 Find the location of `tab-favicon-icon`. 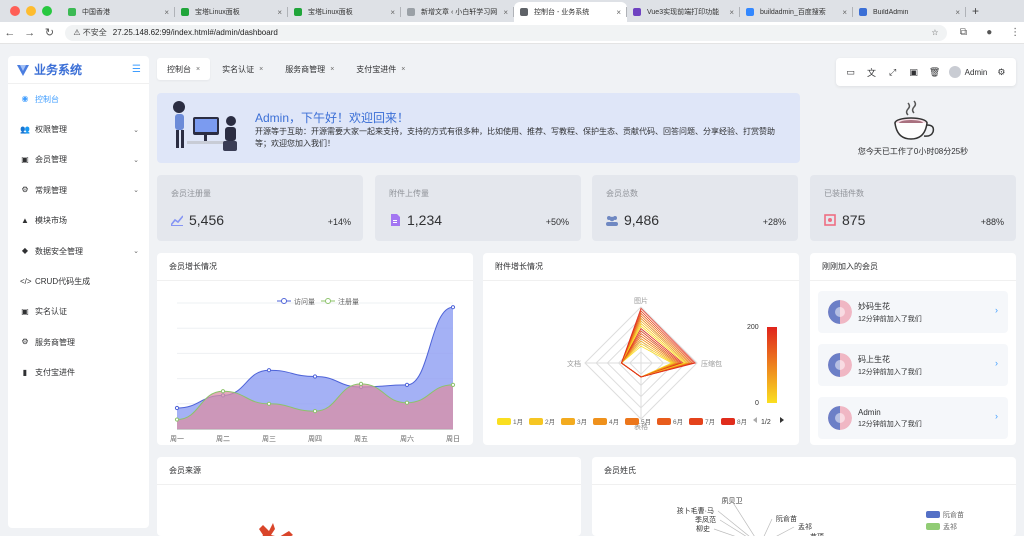

tab-favicon-icon is located at coordinates (863, 12).